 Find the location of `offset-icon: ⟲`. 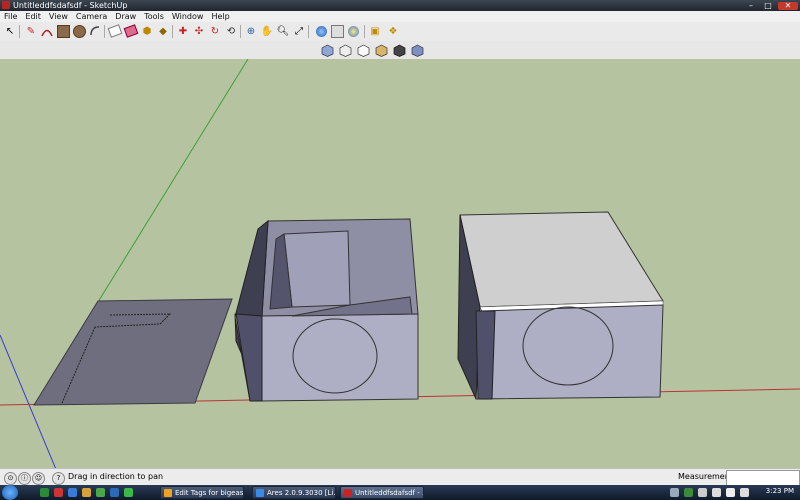

offset-icon: ⟲ is located at coordinates (231, 31).